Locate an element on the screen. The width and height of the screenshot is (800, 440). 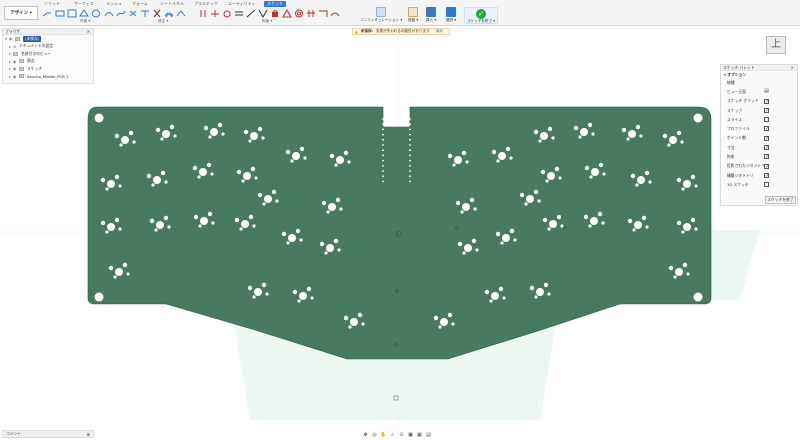
parallel-constraint-icon is located at coordinates (215, 13).